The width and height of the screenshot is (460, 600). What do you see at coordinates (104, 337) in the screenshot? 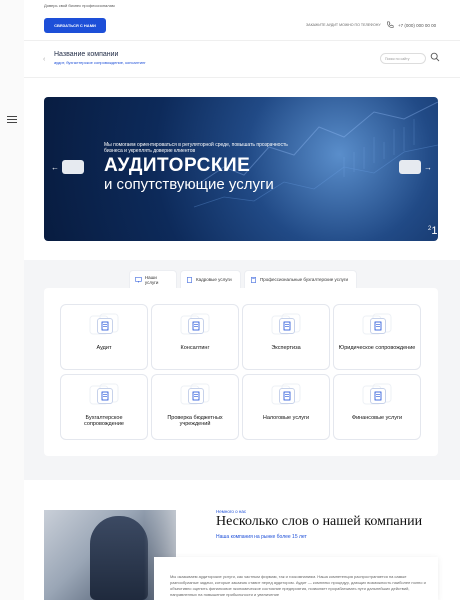
I see `service-card: Аудит` at bounding box center [104, 337].